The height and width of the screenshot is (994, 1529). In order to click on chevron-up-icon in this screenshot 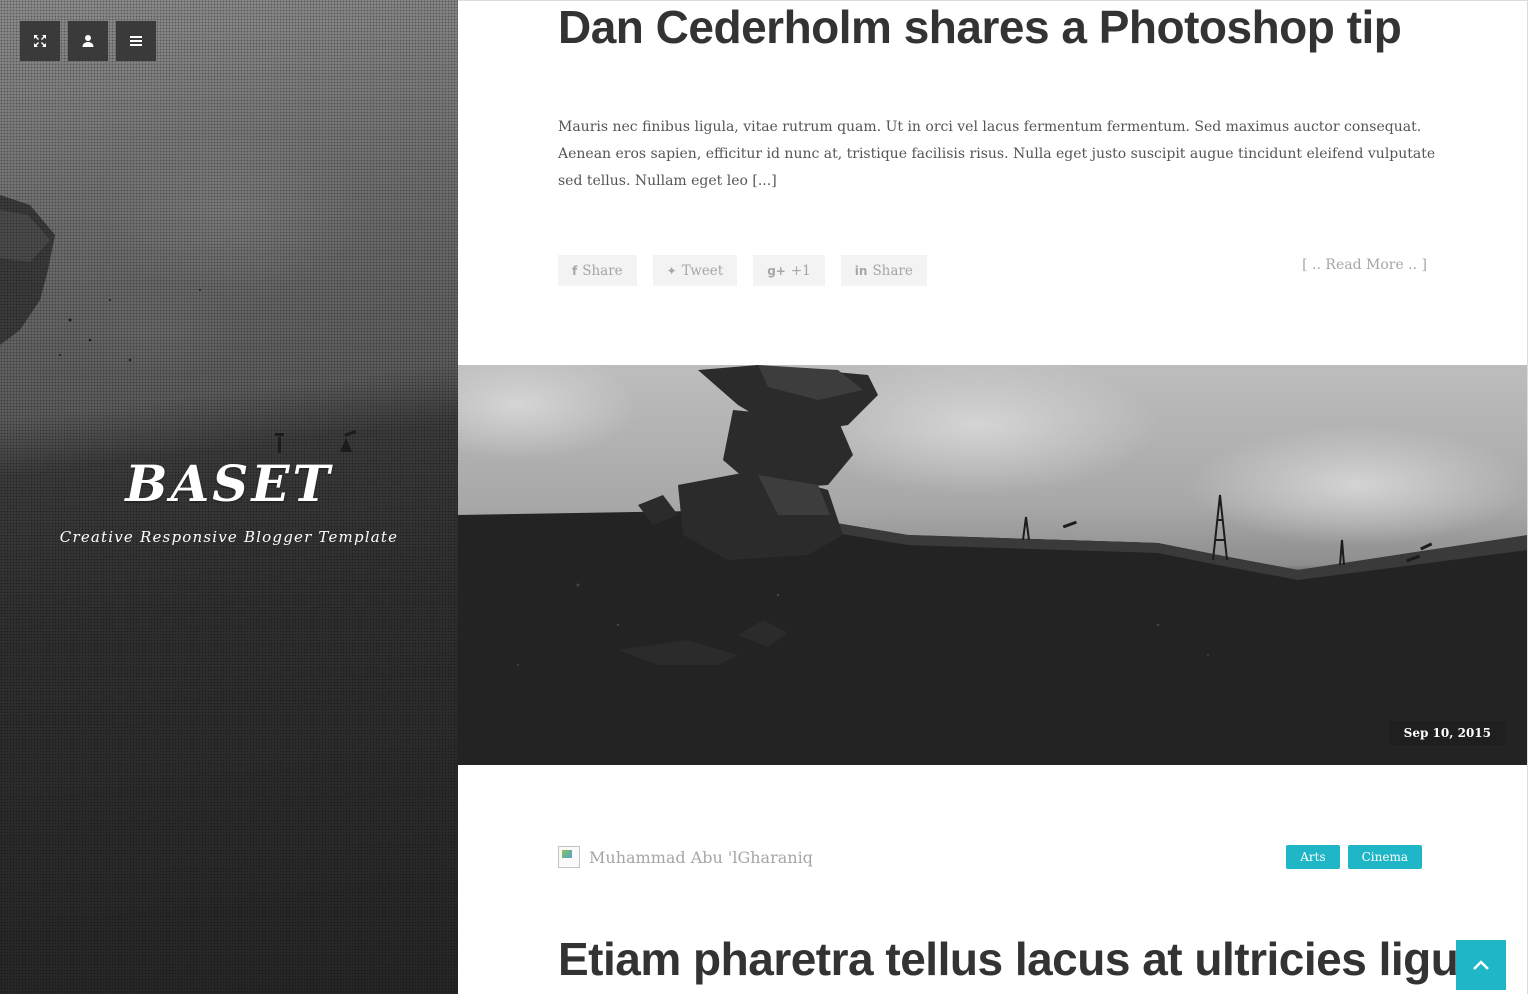, I will do `click(1481, 965)`.